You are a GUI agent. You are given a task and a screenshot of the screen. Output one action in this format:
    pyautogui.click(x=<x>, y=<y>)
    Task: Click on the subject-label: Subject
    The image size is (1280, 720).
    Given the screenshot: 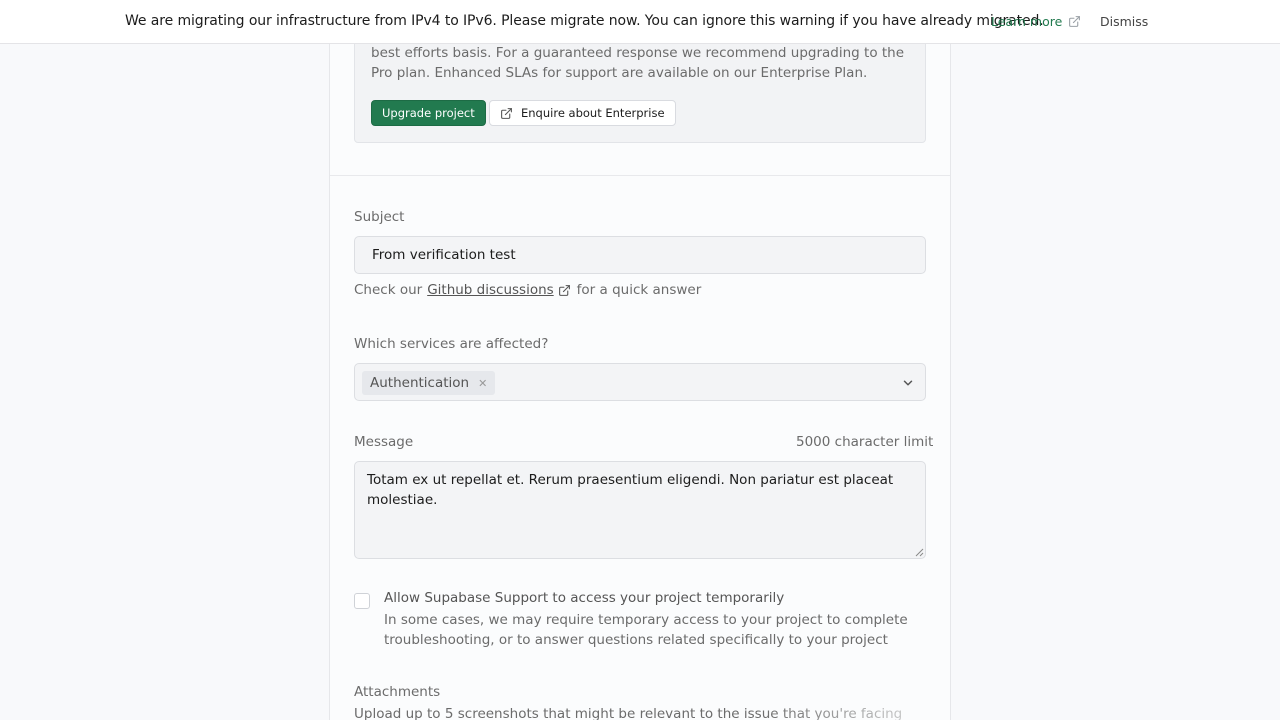 What is the action you would take?
    pyautogui.click(x=379, y=217)
    